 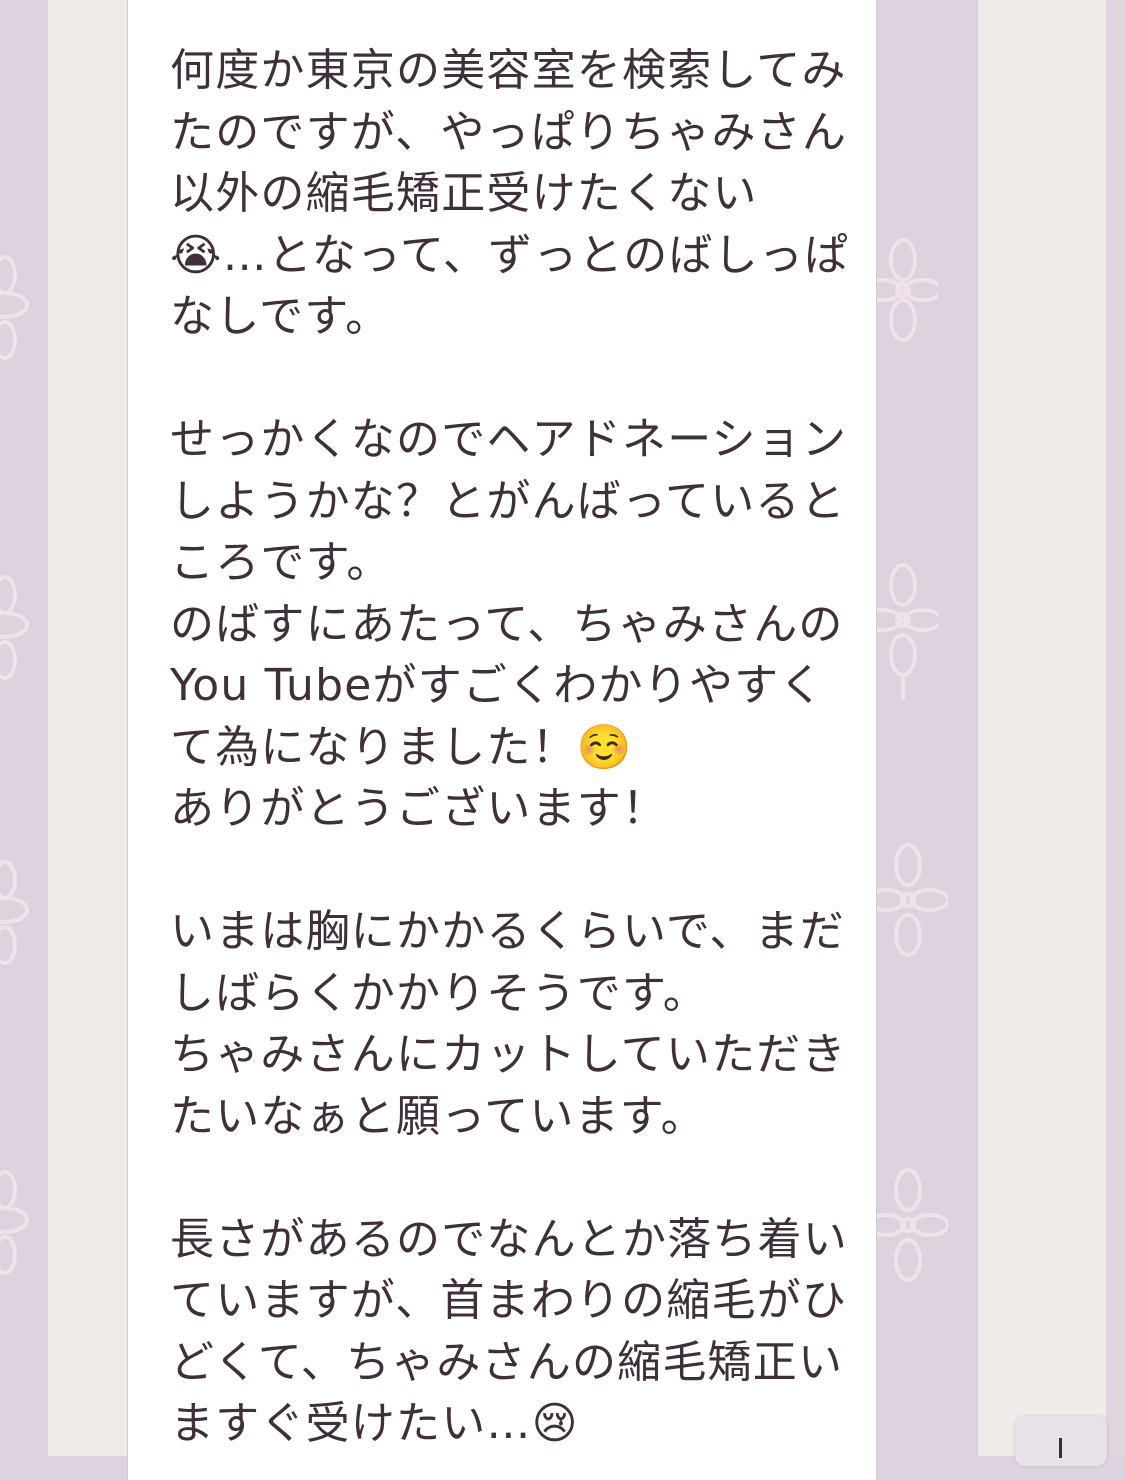 I want to click on background-strip-right, so click(x=1042, y=728).